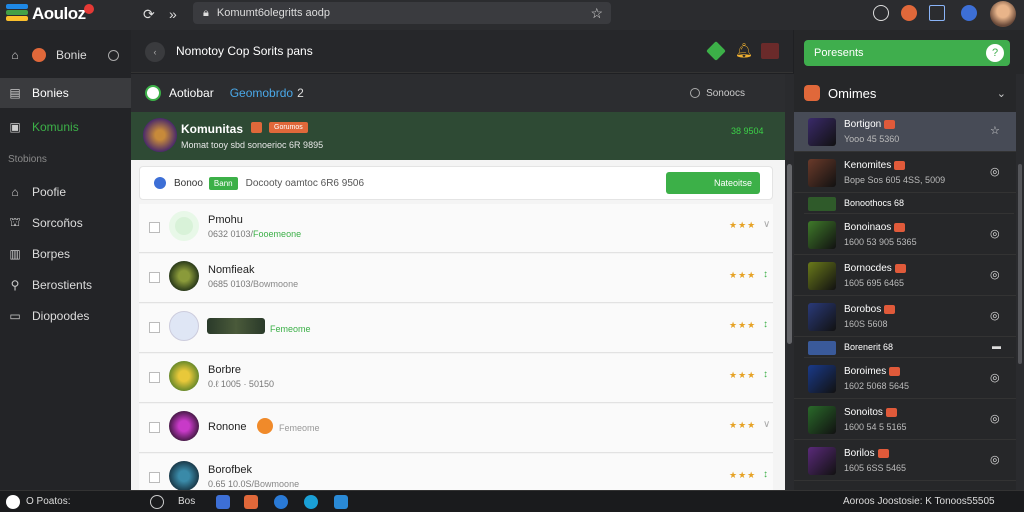 The image size is (1024, 512). Describe the element at coordinates (113, 55) in the screenshot. I see `settings-icon` at that location.